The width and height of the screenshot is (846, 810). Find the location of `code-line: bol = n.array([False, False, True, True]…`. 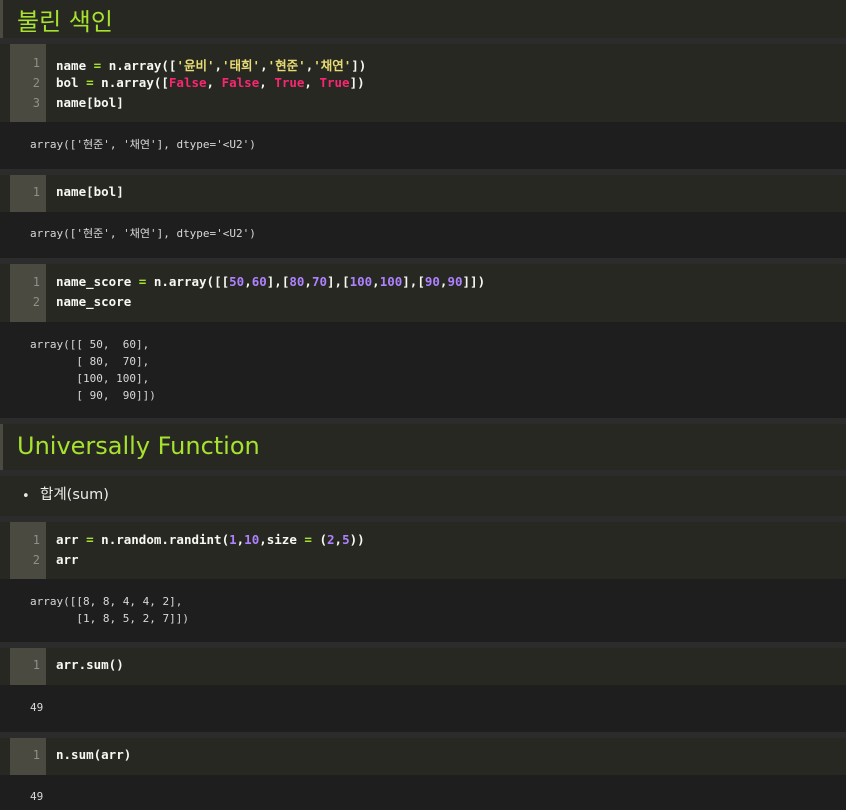

code-line: bol = n.array([False, False, True, True]… is located at coordinates (210, 82).